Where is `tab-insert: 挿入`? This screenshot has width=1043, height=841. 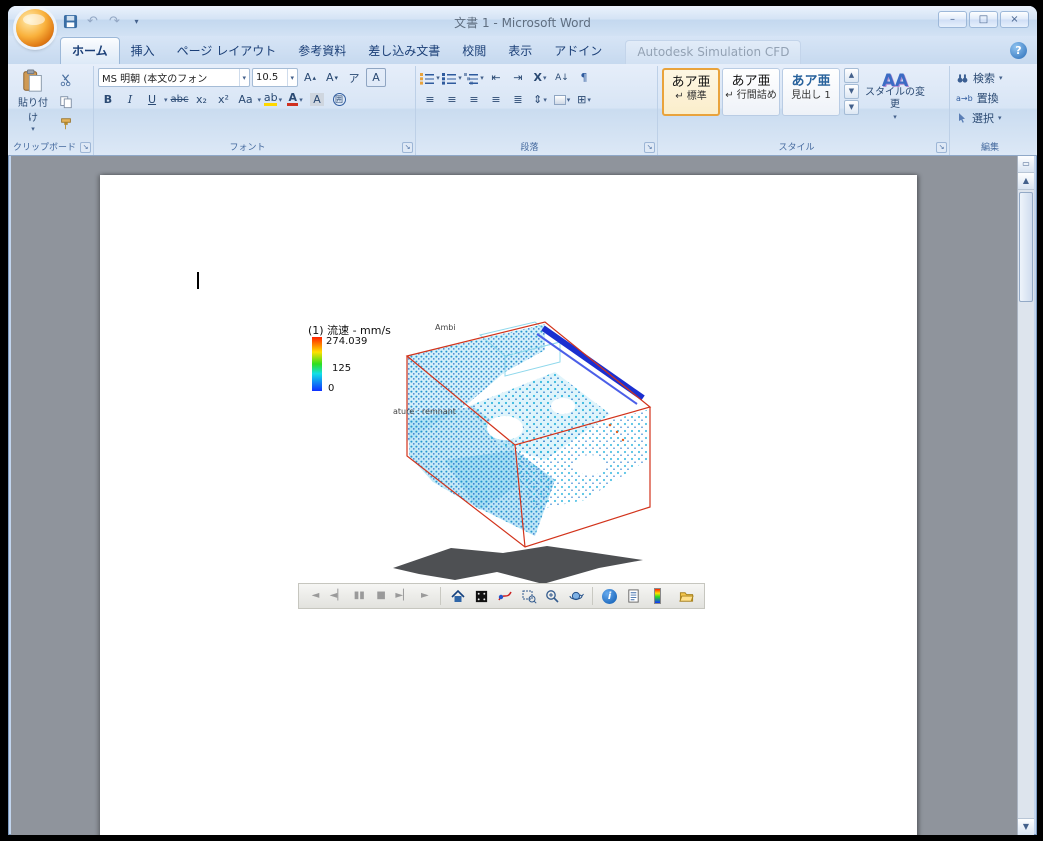
tab-insert: 挿入 is located at coordinates (143, 51).